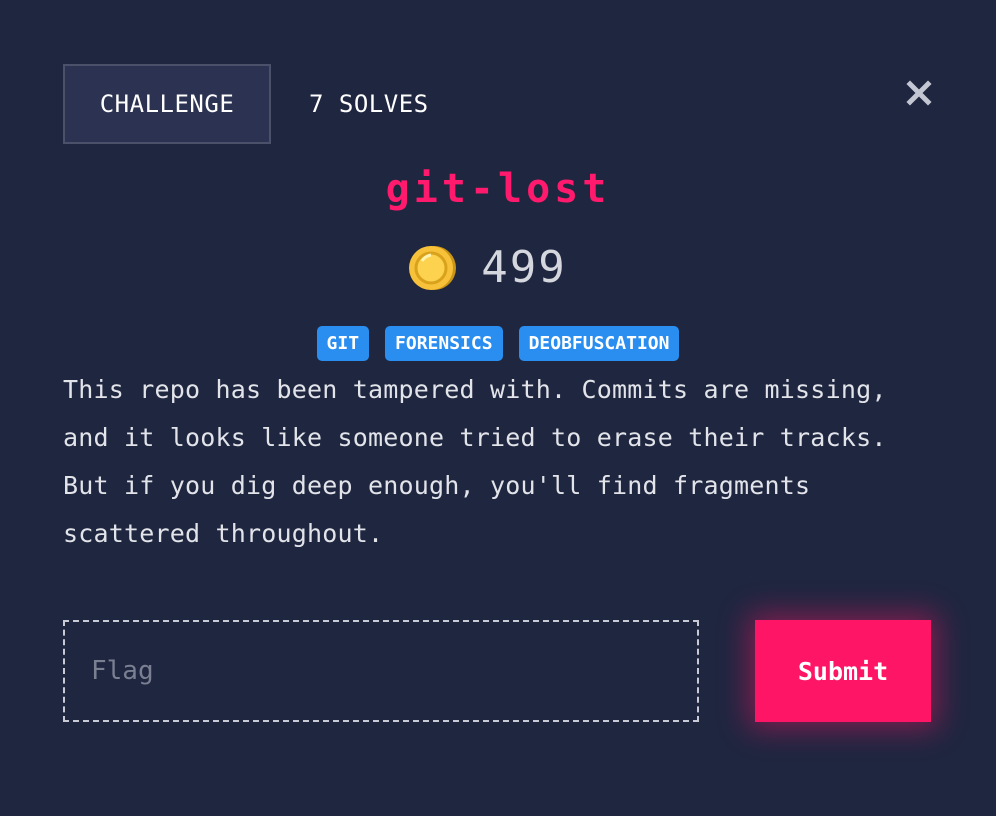  Describe the element at coordinates (381, 671) in the screenshot. I see `flag-input` at that location.